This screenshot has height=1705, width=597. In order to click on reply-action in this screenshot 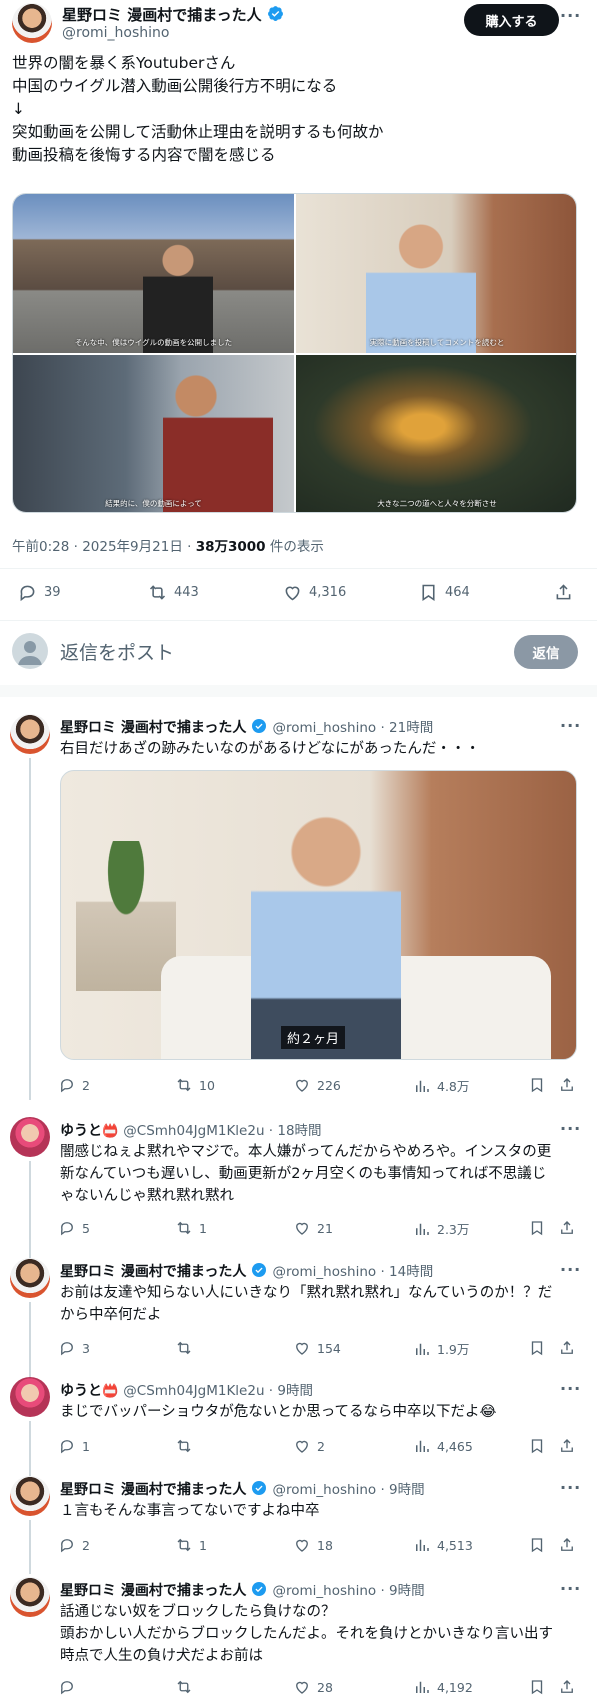, I will do `click(67, 1687)`.